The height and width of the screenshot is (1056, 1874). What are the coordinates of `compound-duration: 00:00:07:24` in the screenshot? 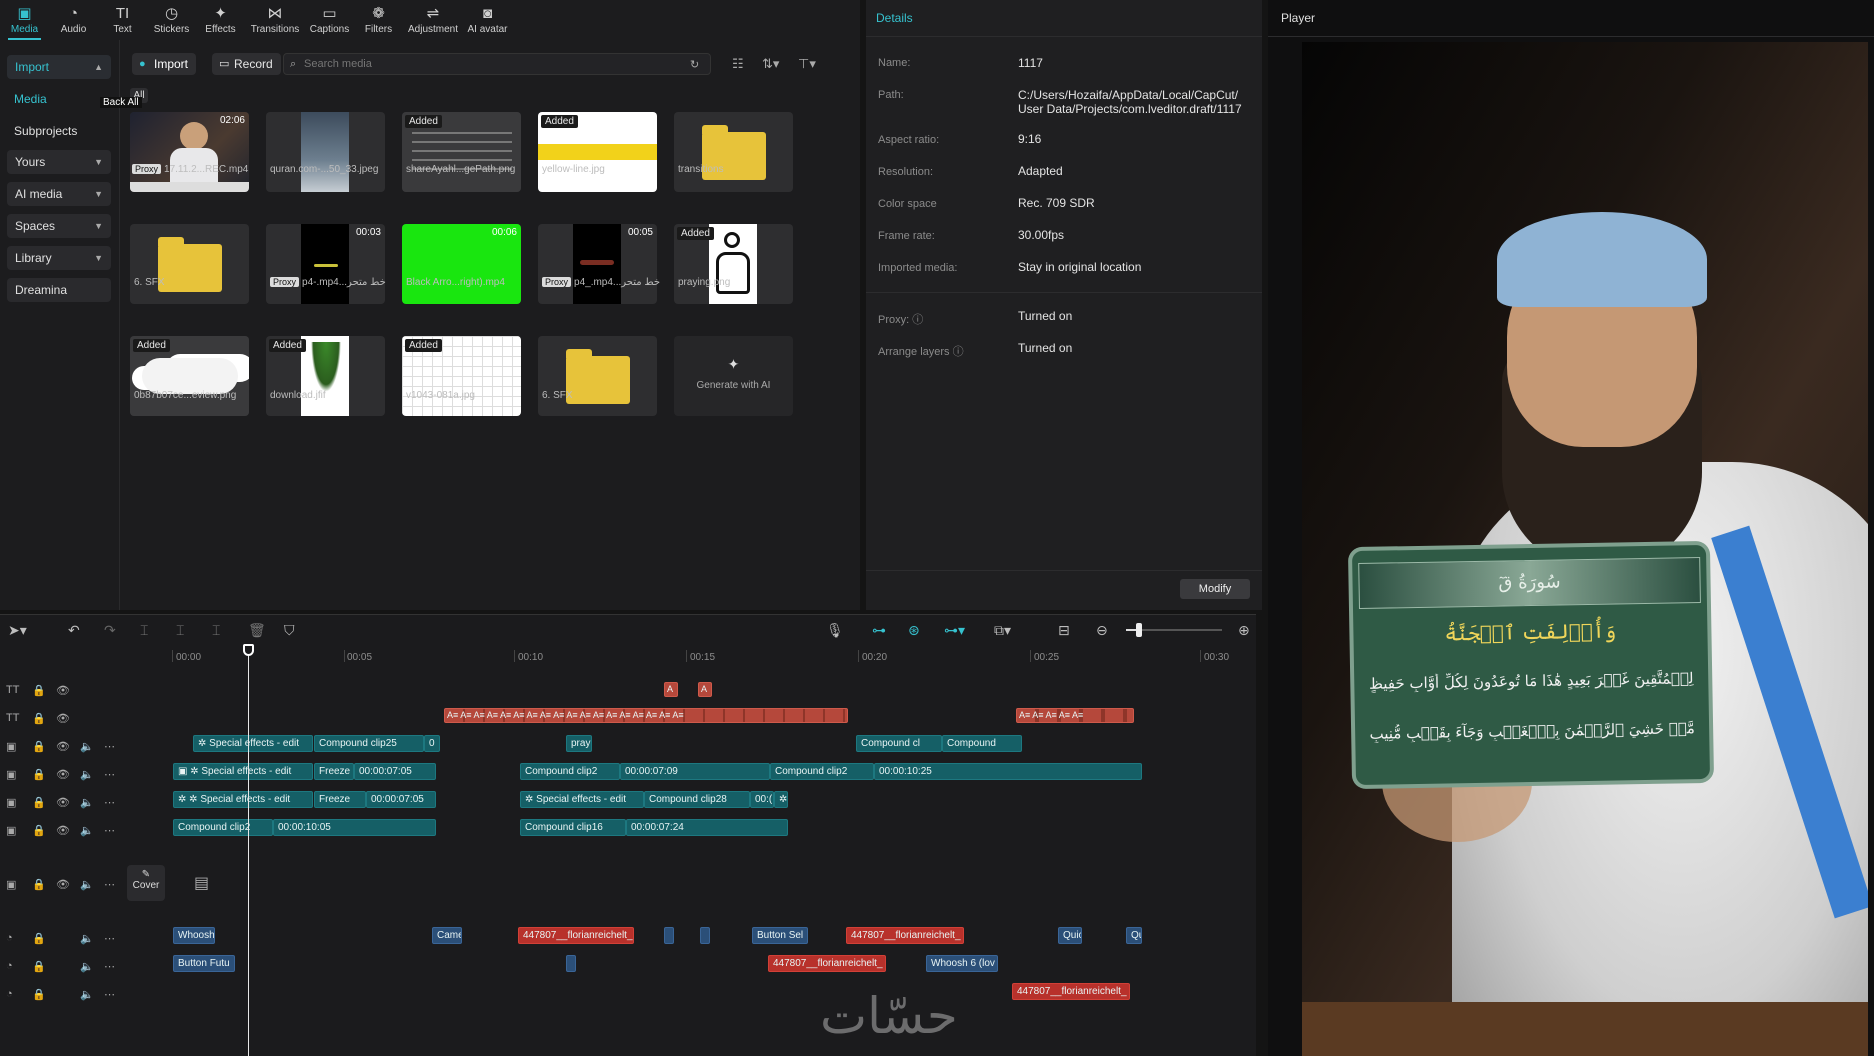 It's located at (707, 827).